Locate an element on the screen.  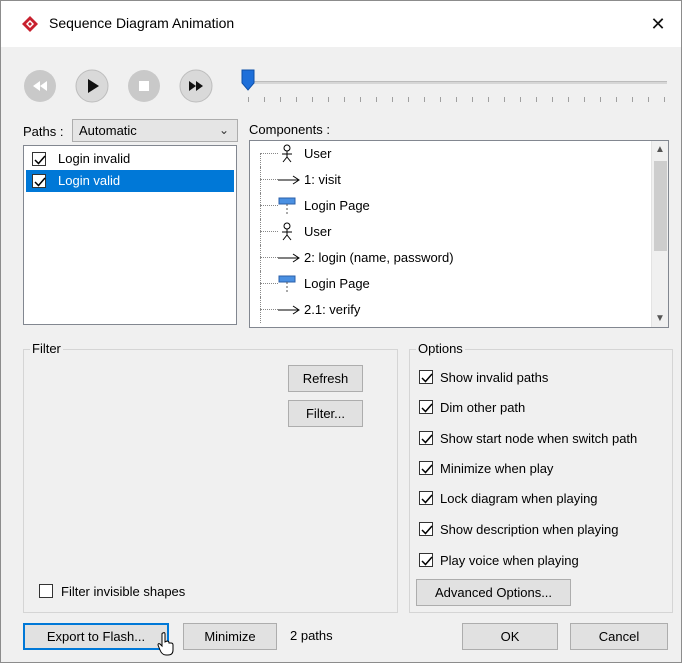
filter-invisible-checkbox is located at coordinates (46, 591).